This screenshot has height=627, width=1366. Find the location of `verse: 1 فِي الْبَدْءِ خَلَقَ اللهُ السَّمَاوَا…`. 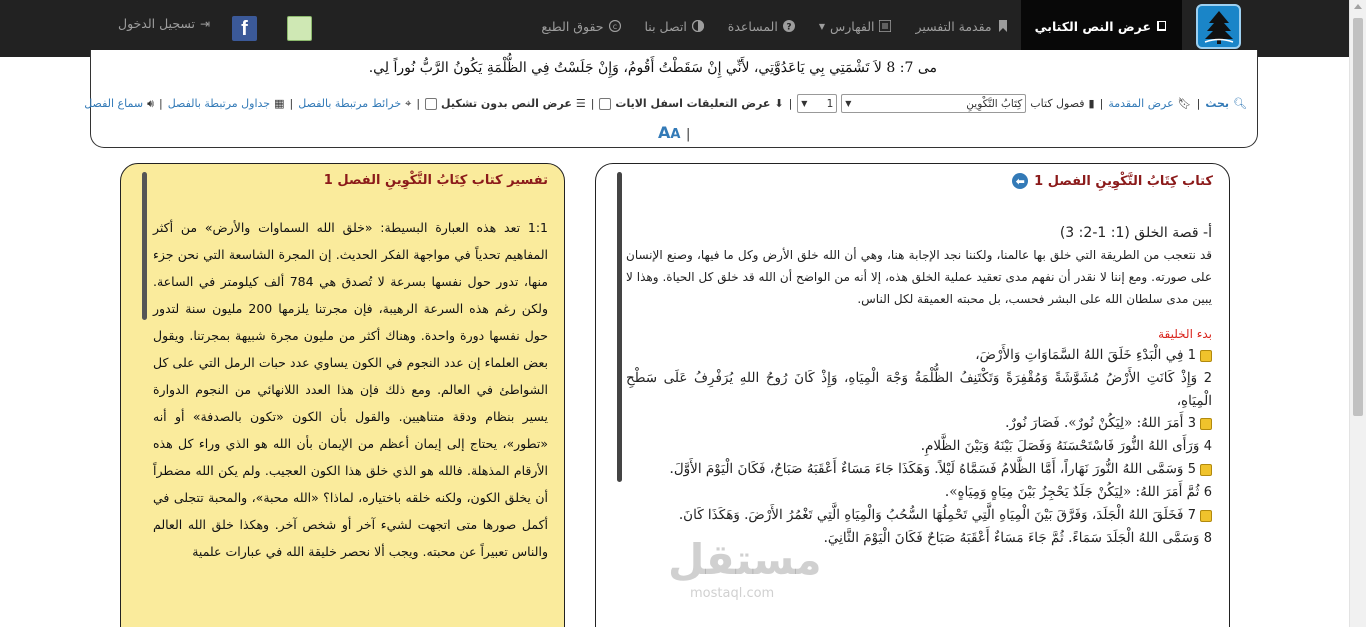

verse: 1 فِي الْبَدْءِ خَلَقَ اللهُ السَّمَاوَا… is located at coordinates (919, 355).